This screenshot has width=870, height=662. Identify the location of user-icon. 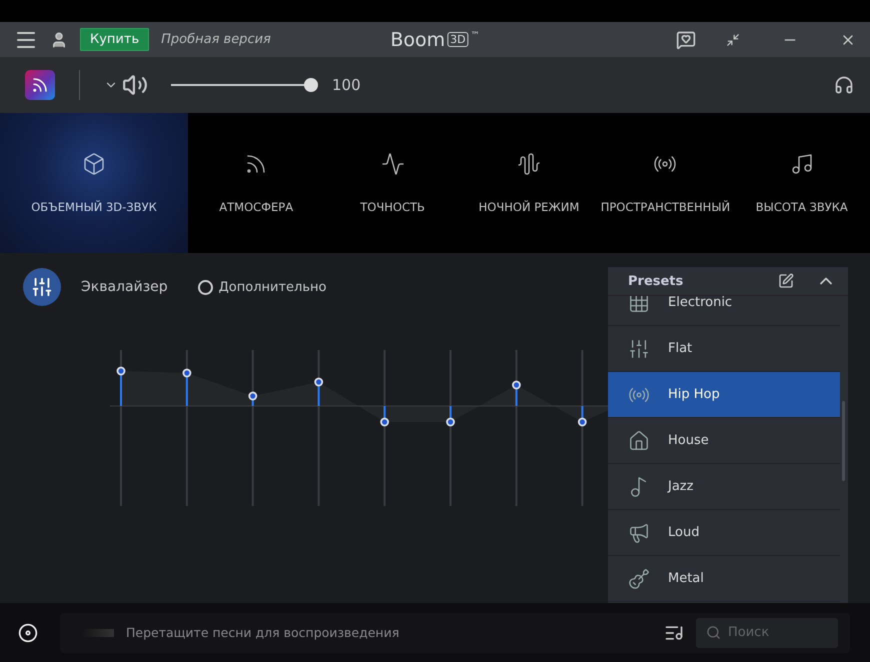
(59, 39).